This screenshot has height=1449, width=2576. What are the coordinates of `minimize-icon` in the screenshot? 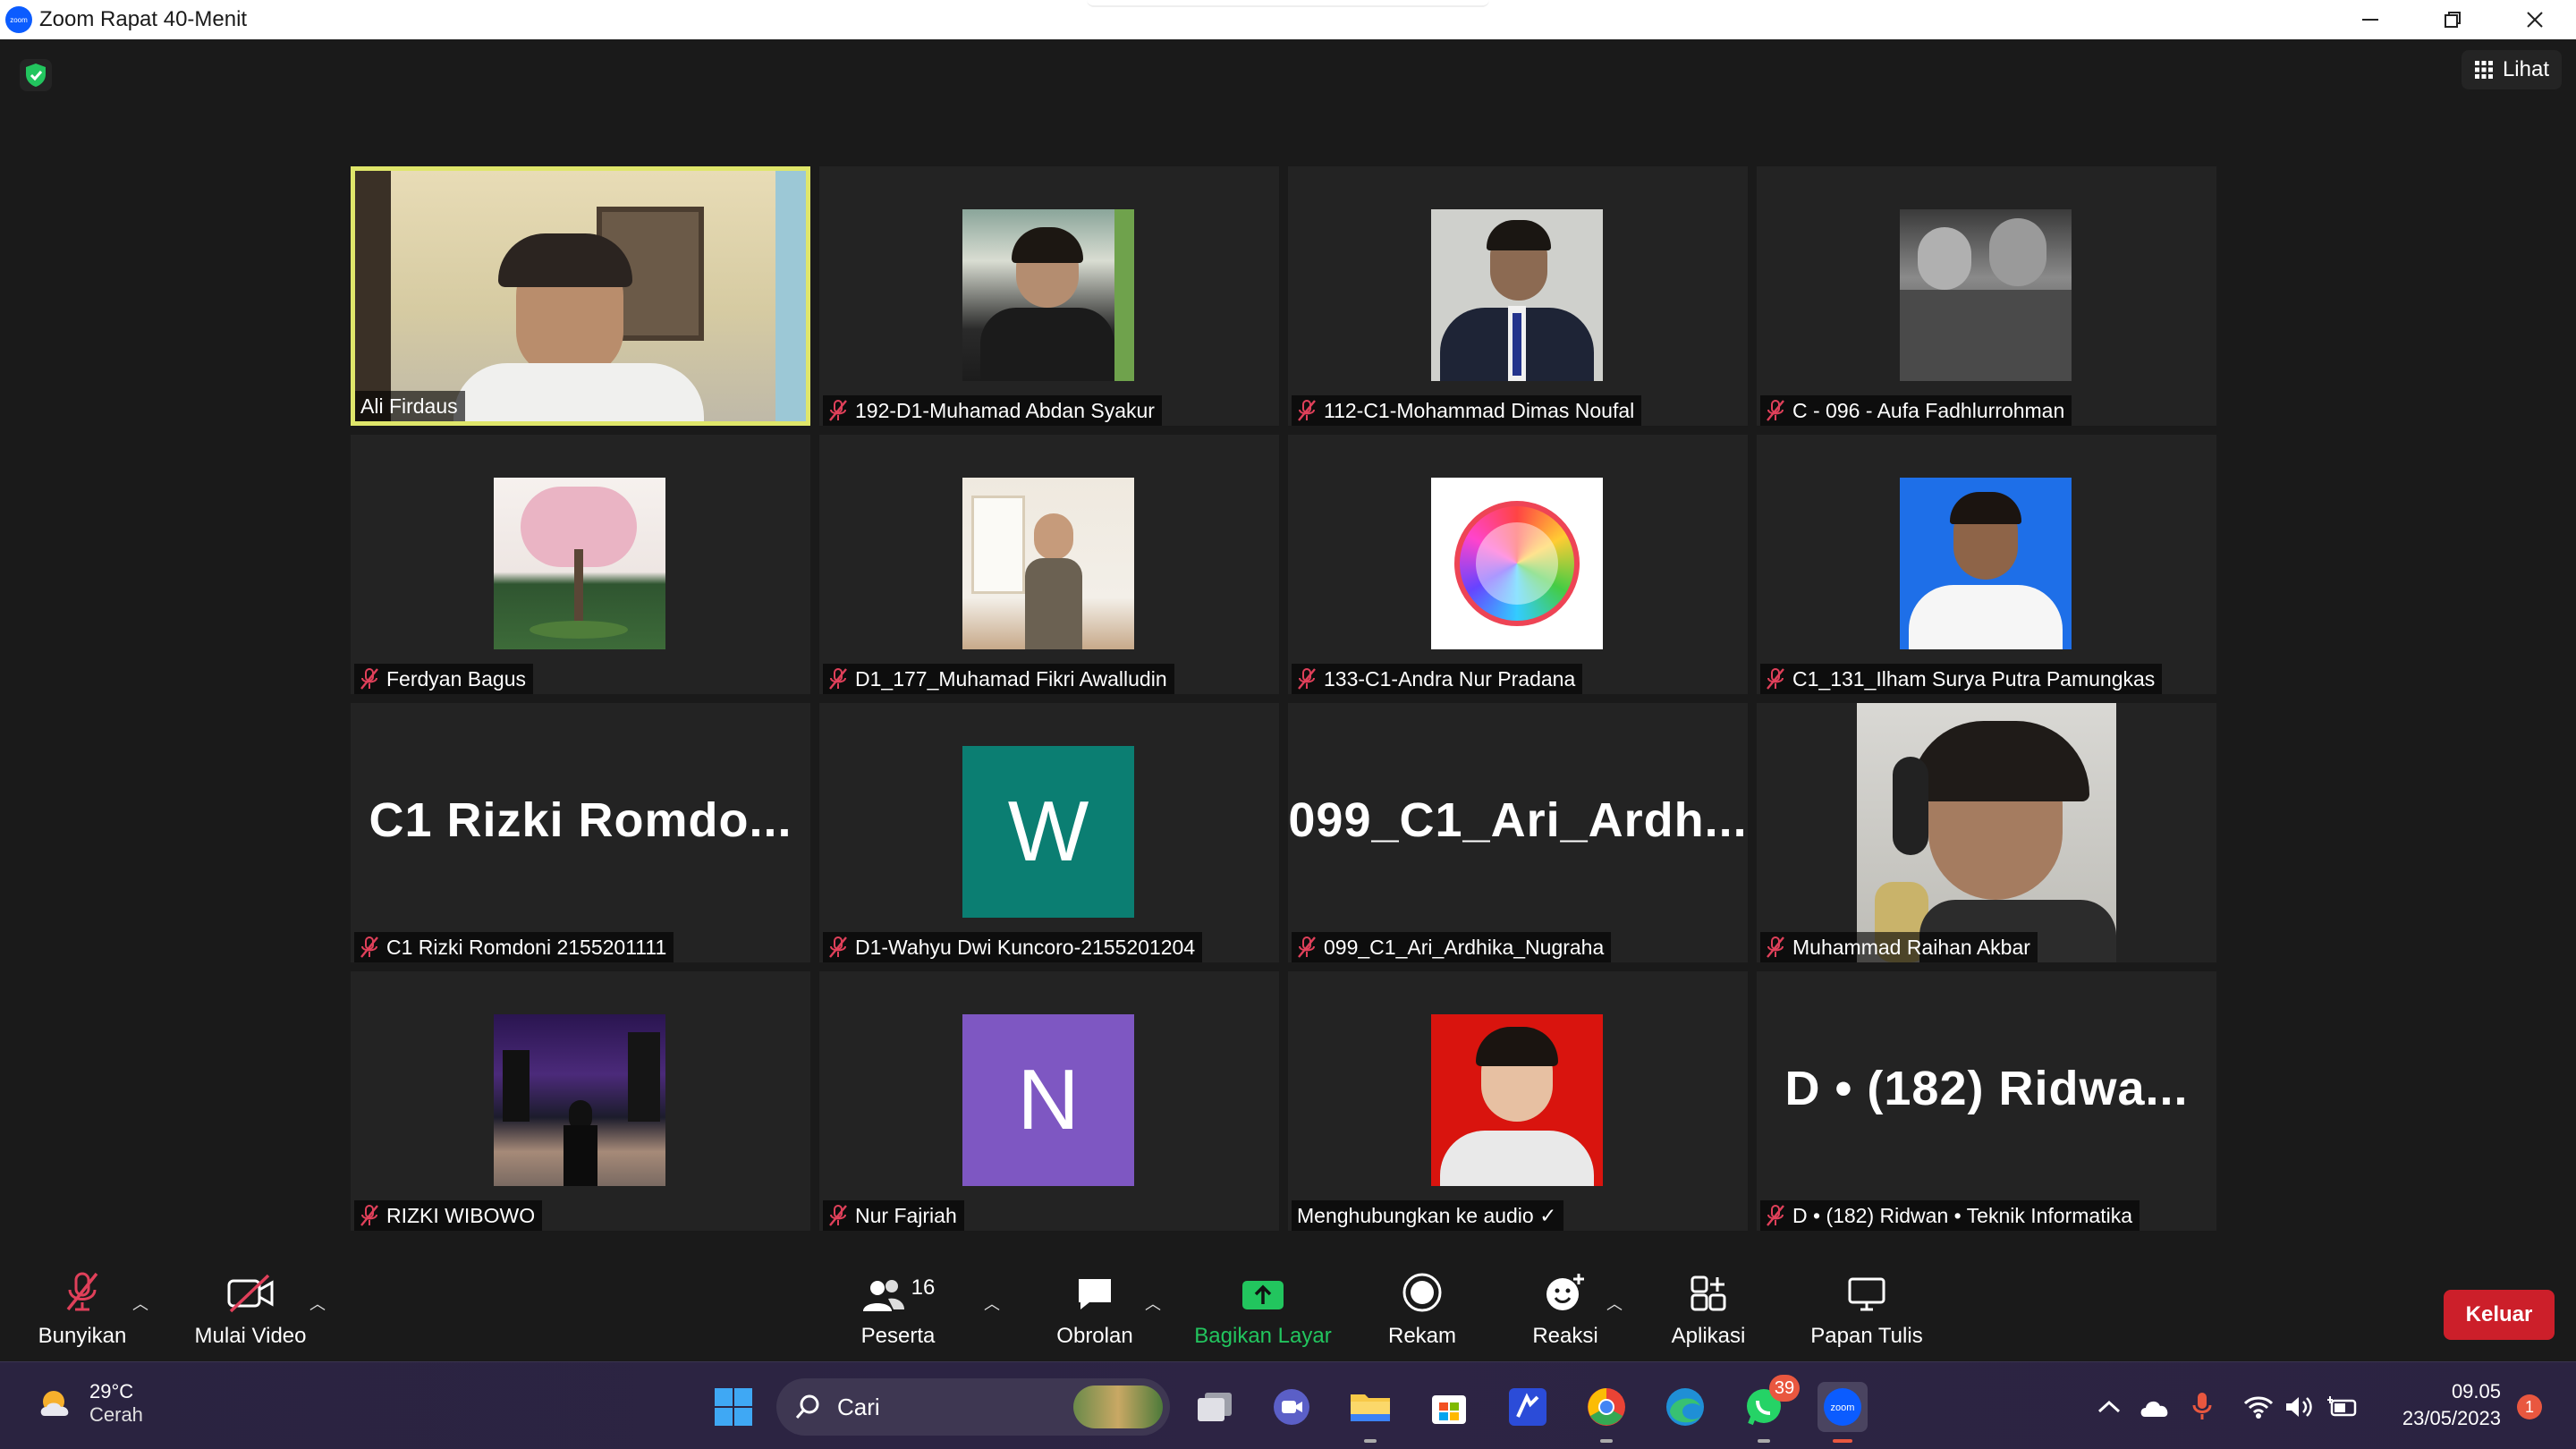 It's located at (2370, 19).